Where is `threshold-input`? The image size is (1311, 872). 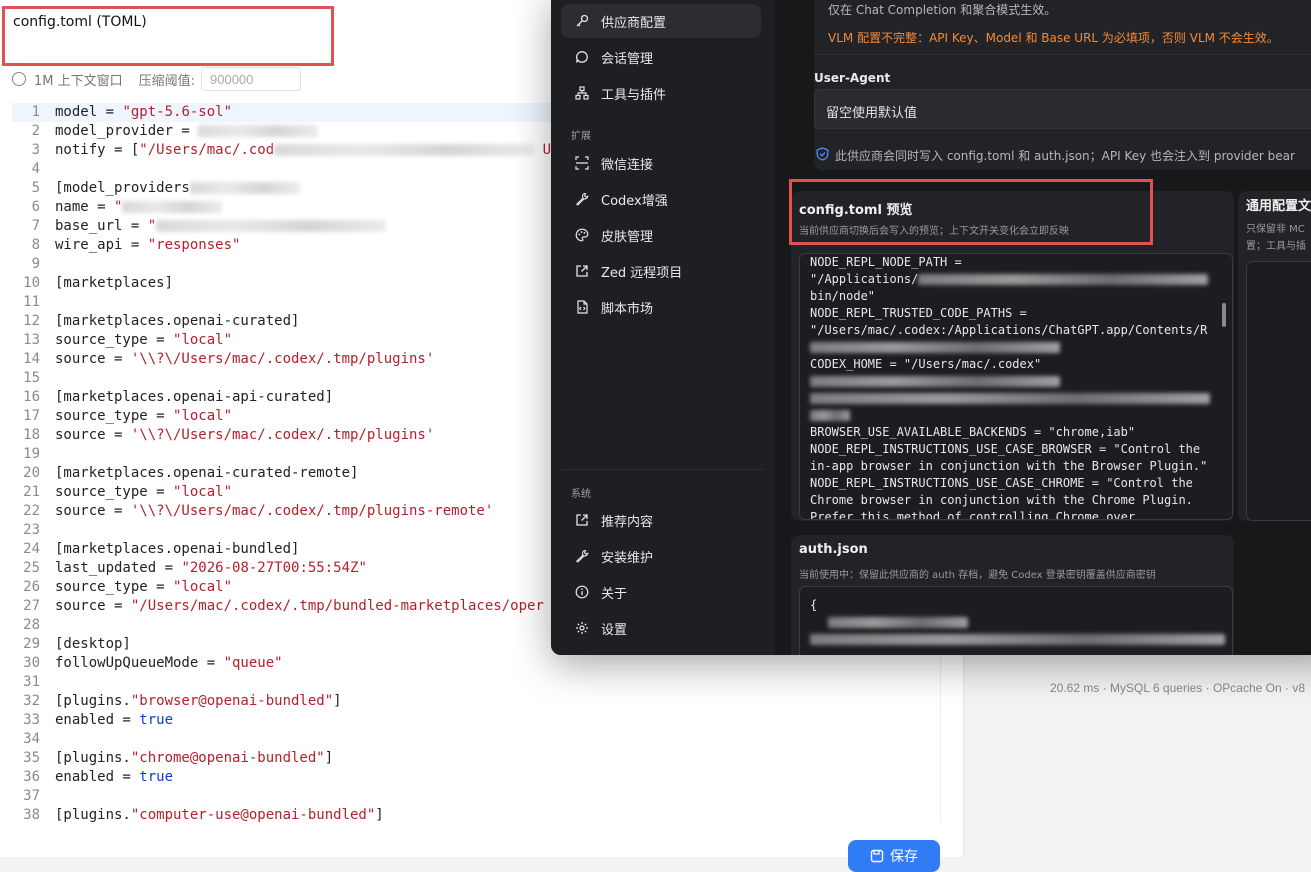
threshold-input is located at coordinates (251, 79).